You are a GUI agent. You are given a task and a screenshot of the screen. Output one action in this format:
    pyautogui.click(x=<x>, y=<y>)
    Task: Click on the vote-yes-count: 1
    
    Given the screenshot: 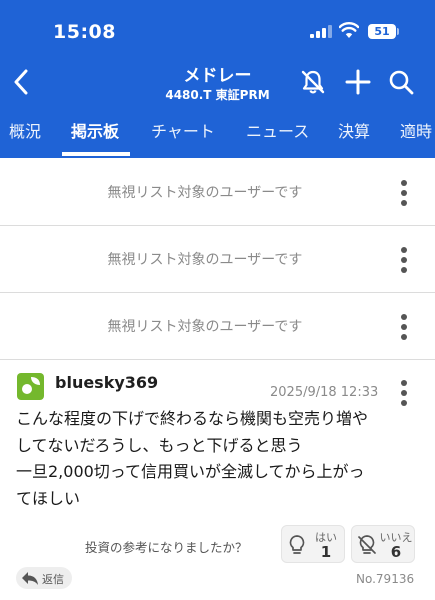 What is the action you would take?
    pyautogui.click(x=326, y=552)
    